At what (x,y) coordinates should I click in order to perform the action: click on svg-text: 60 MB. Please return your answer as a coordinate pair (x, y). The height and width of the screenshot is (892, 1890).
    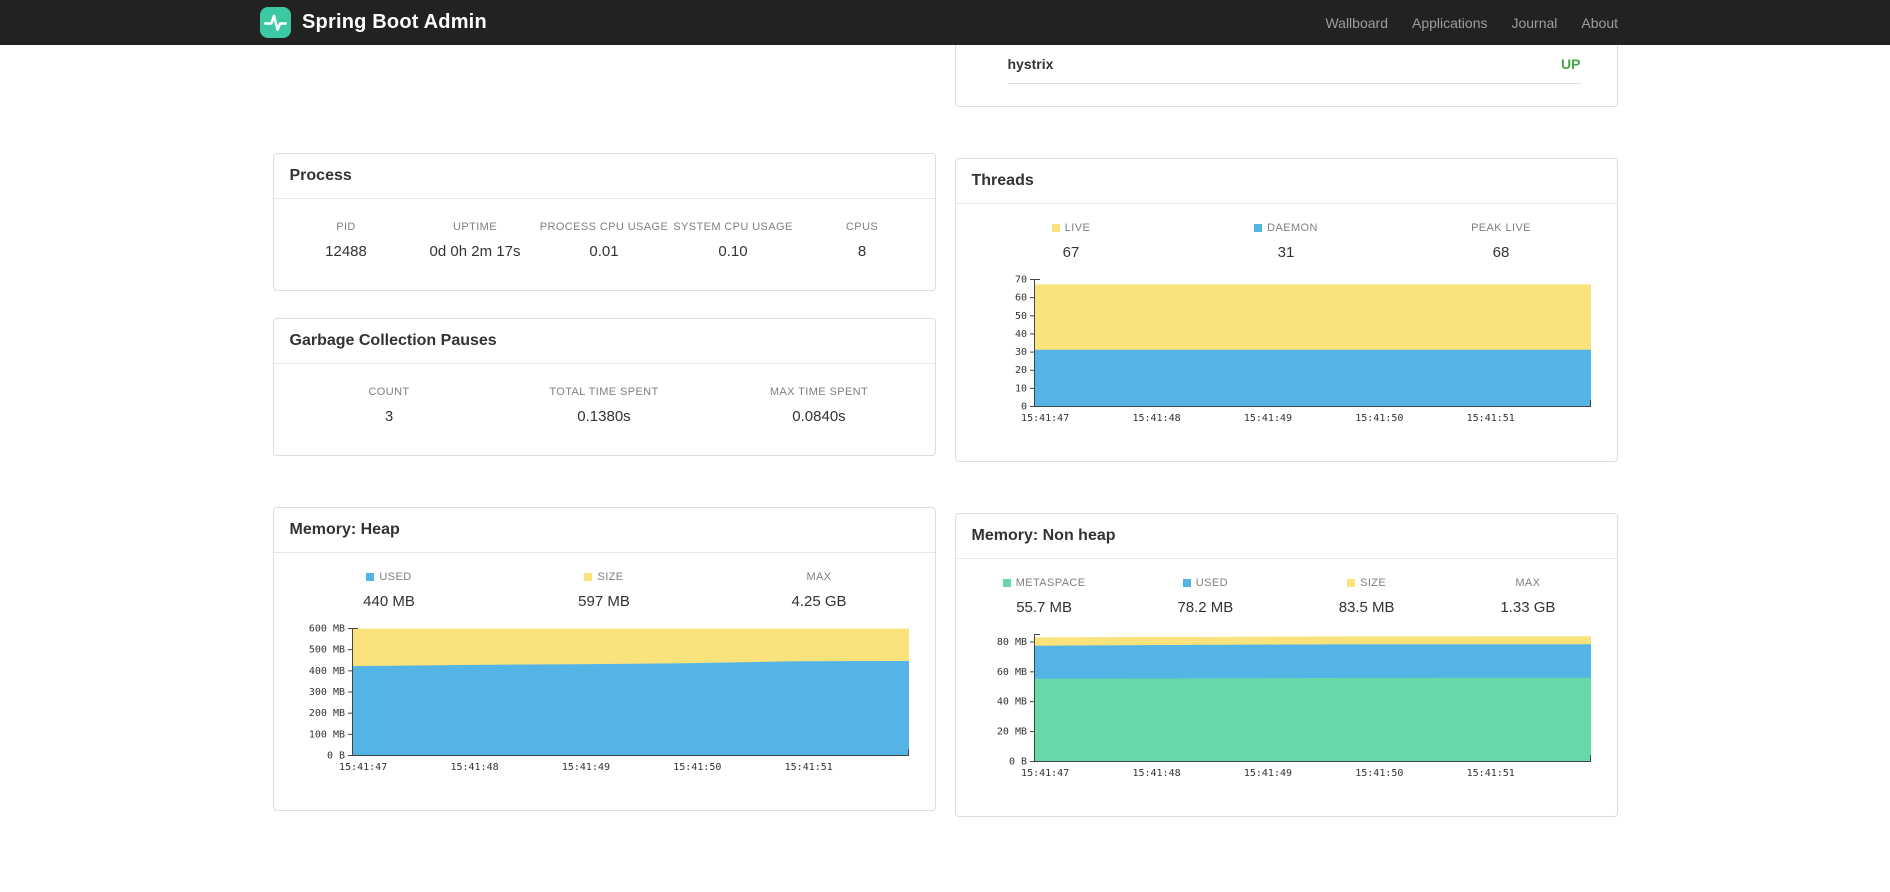
    Looking at the image, I should click on (1011, 672).